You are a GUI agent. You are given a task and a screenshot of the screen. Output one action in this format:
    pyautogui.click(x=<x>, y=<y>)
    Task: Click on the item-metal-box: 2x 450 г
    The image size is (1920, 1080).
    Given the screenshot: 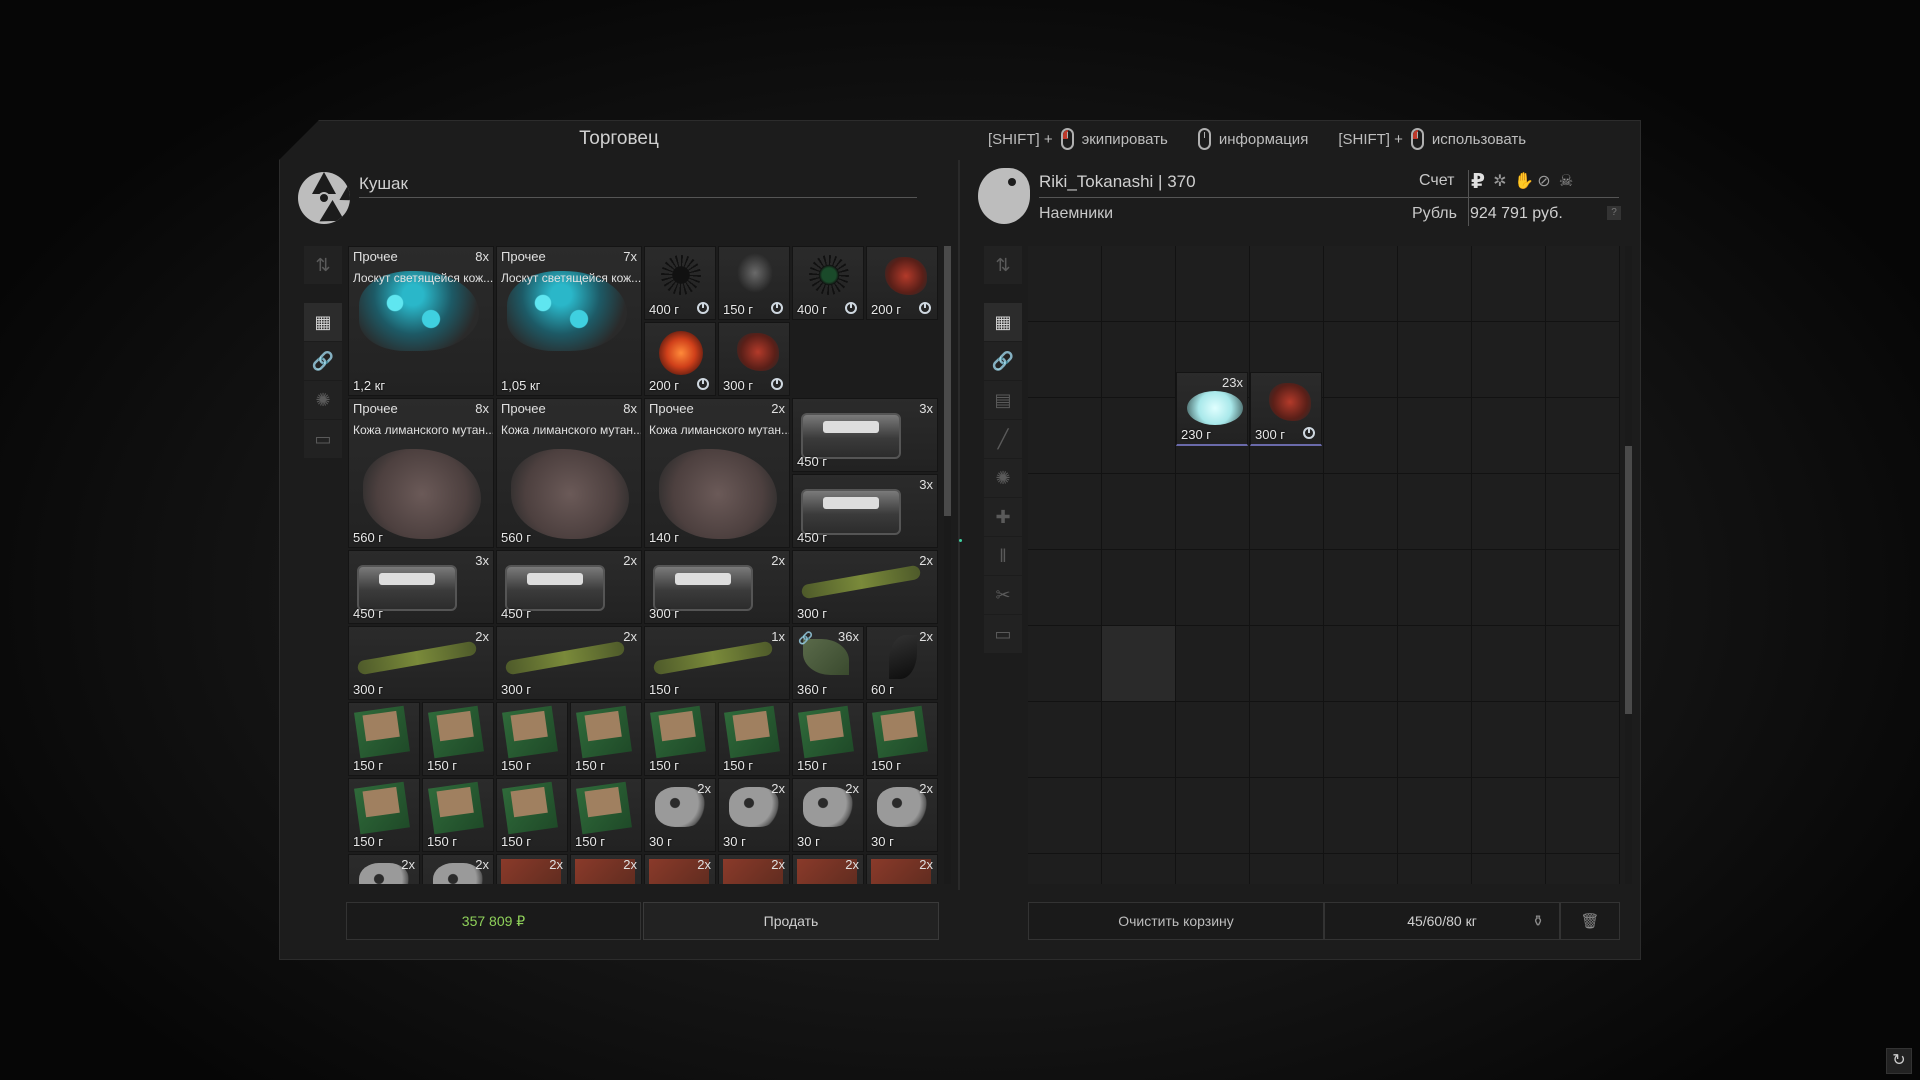 What is the action you would take?
    pyautogui.click(x=569, y=587)
    